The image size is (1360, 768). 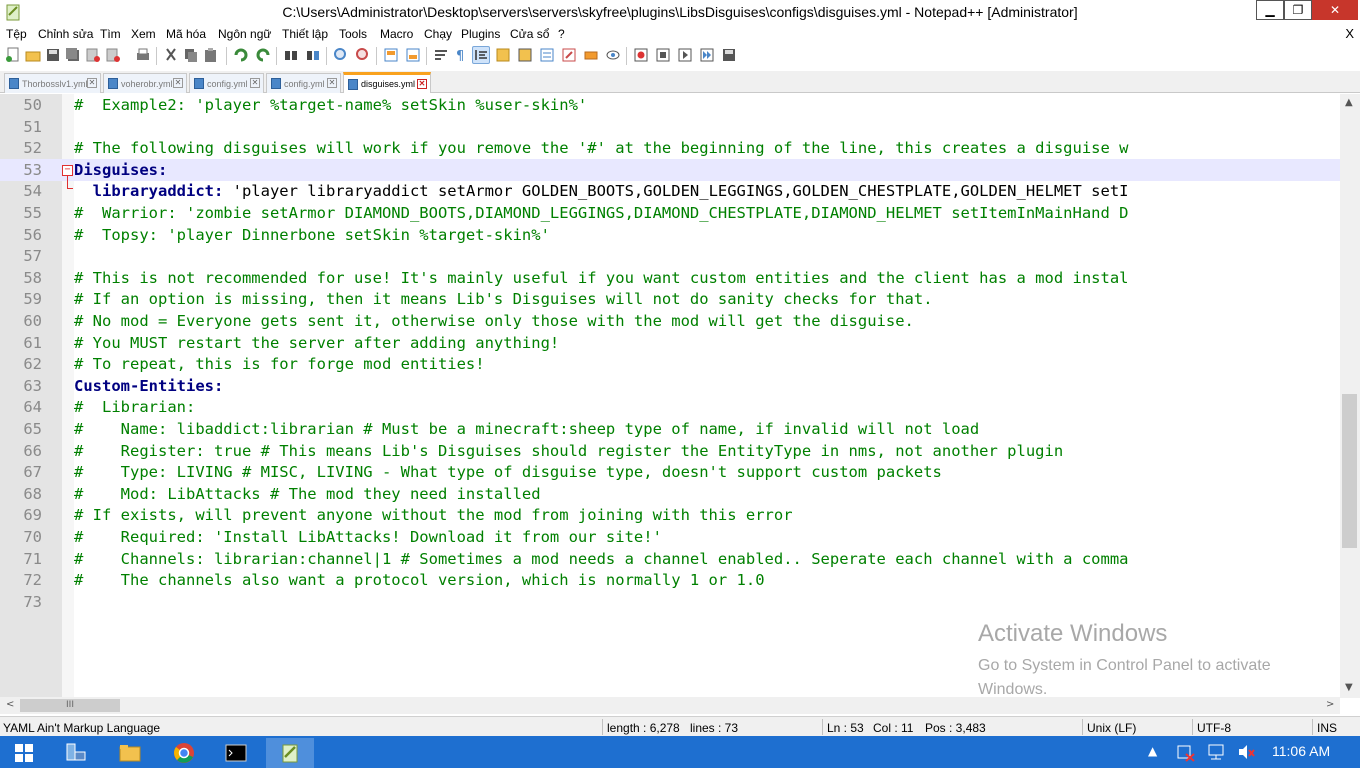 What do you see at coordinates (685, 55) in the screenshot?
I see `play-macro-icon` at bounding box center [685, 55].